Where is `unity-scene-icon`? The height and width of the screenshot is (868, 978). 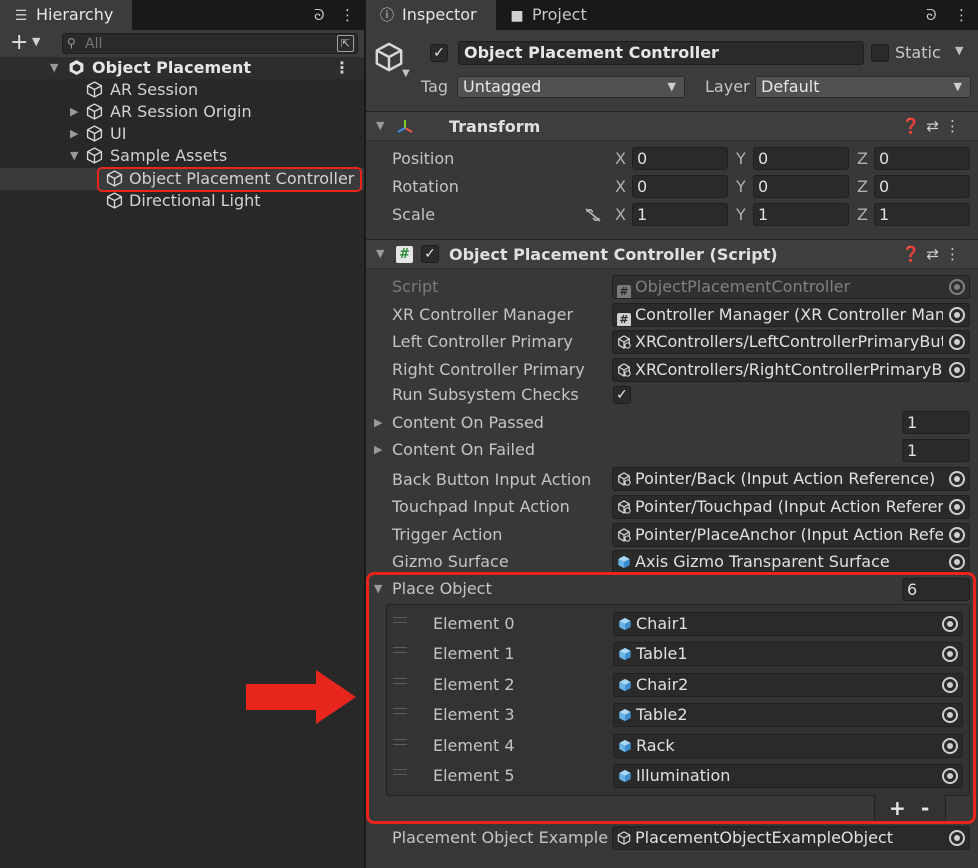 unity-scene-icon is located at coordinates (76, 67).